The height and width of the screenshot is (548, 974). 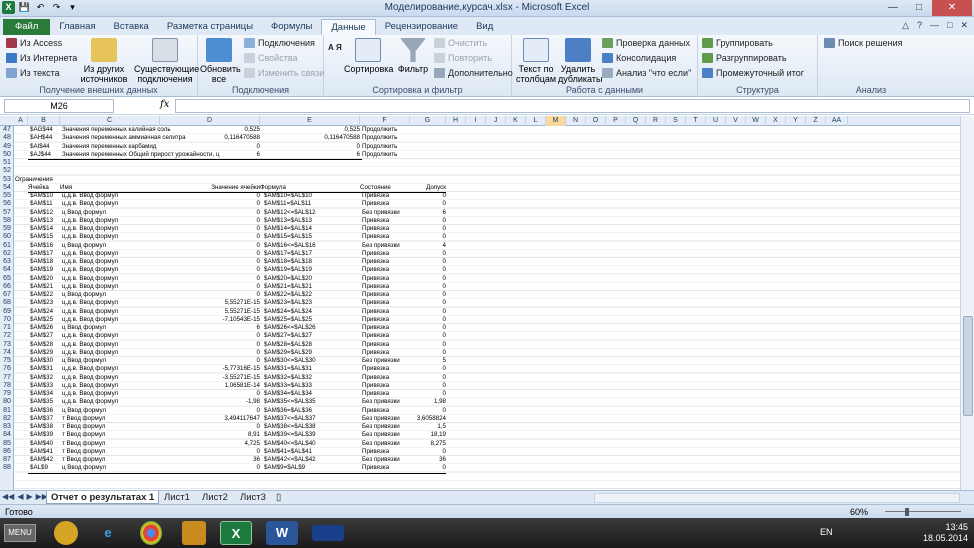 What do you see at coordinates (7, 312) in the screenshot?
I see `row-header-69: 69` at bounding box center [7, 312].